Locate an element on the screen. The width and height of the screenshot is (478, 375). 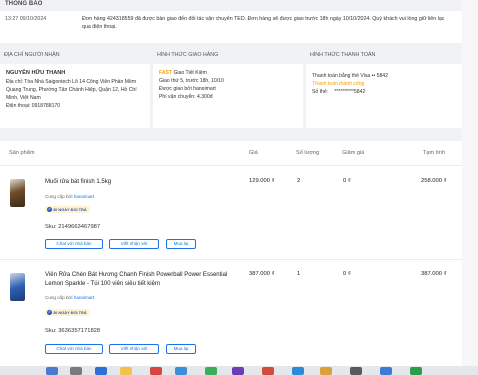
header-price: Giá is located at coordinates (253, 153).